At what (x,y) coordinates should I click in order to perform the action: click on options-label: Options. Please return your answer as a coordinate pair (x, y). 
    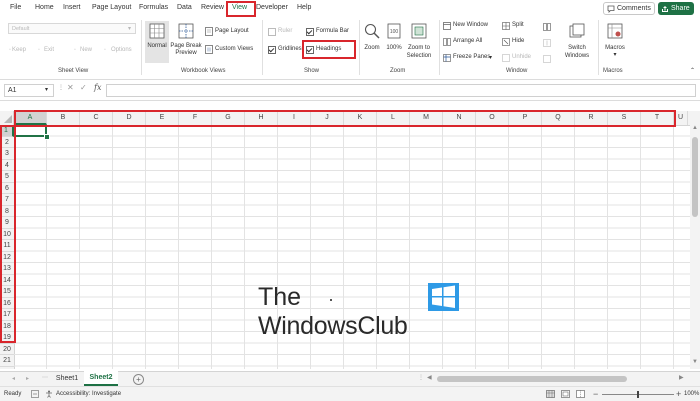
    Looking at the image, I should click on (121, 50).